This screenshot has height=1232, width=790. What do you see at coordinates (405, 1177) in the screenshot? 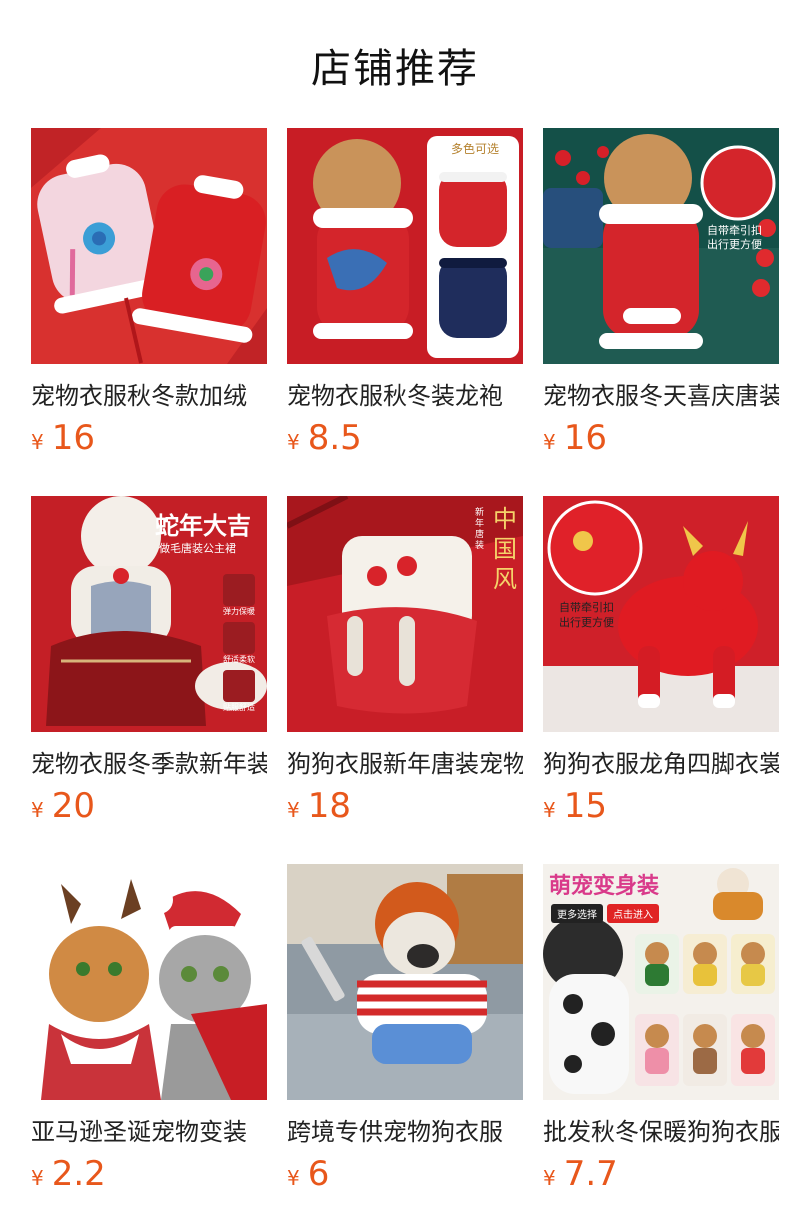
I see `product-price: ¥6` at bounding box center [405, 1177].